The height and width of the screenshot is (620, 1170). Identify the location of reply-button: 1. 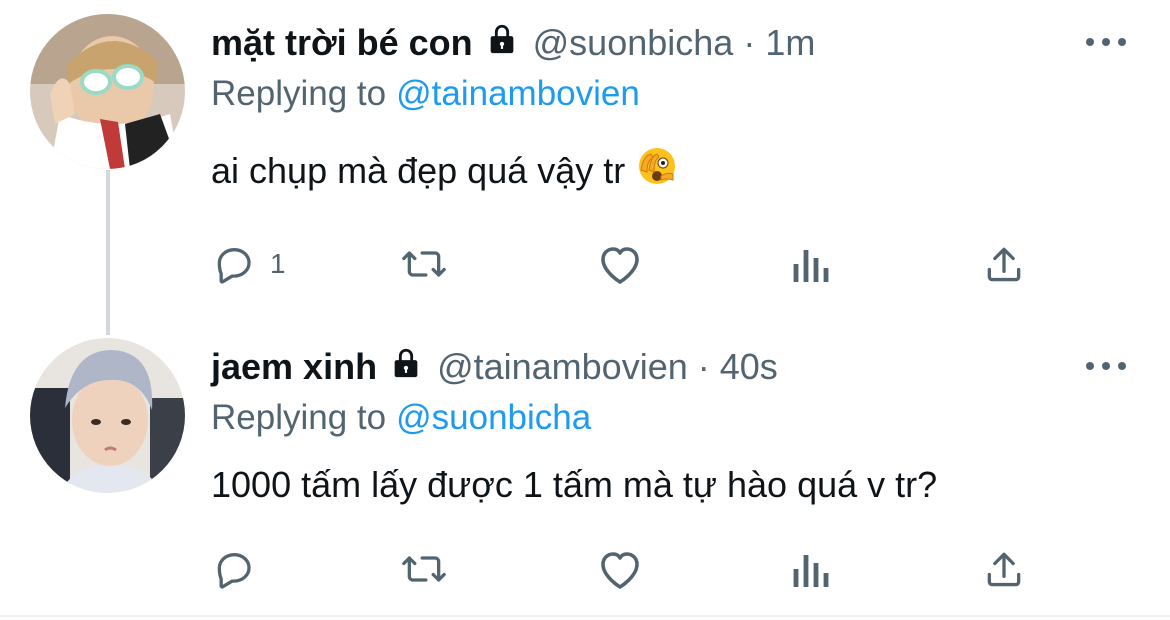
(249, 264).